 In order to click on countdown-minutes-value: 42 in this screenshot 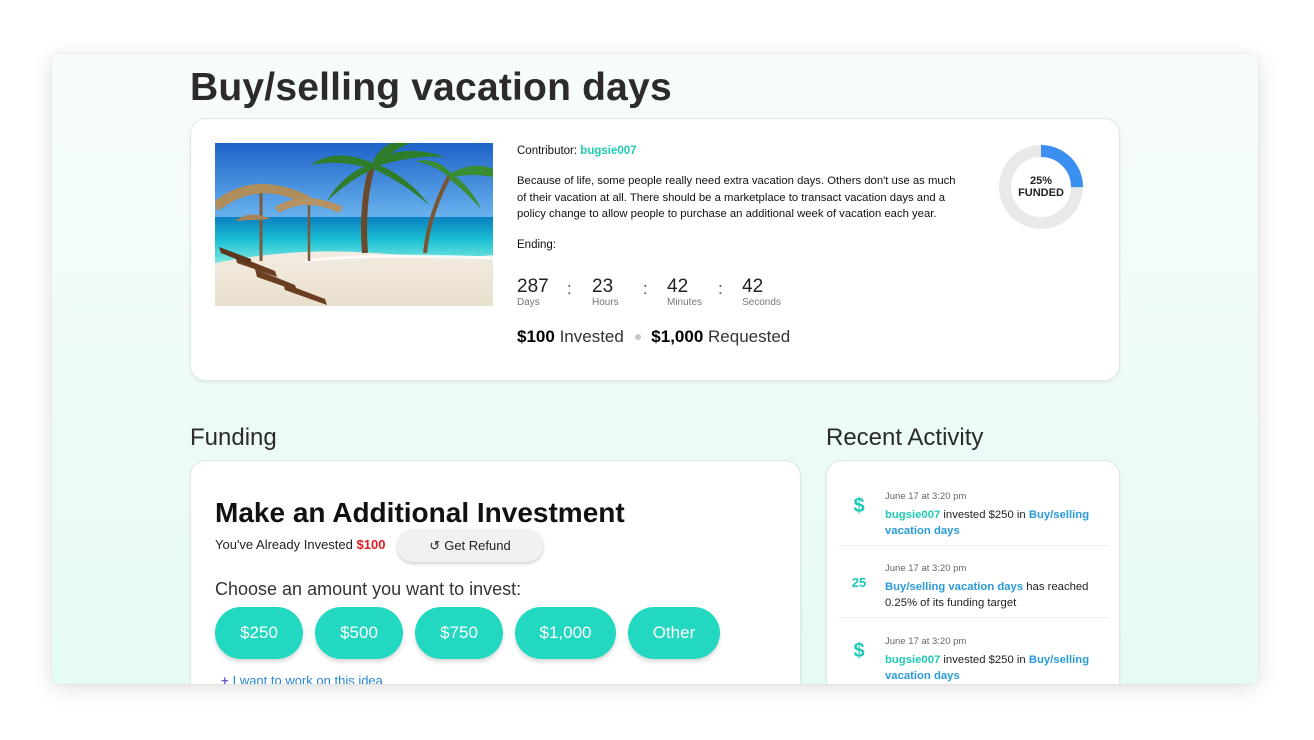, I will do `click(678, 286)`.